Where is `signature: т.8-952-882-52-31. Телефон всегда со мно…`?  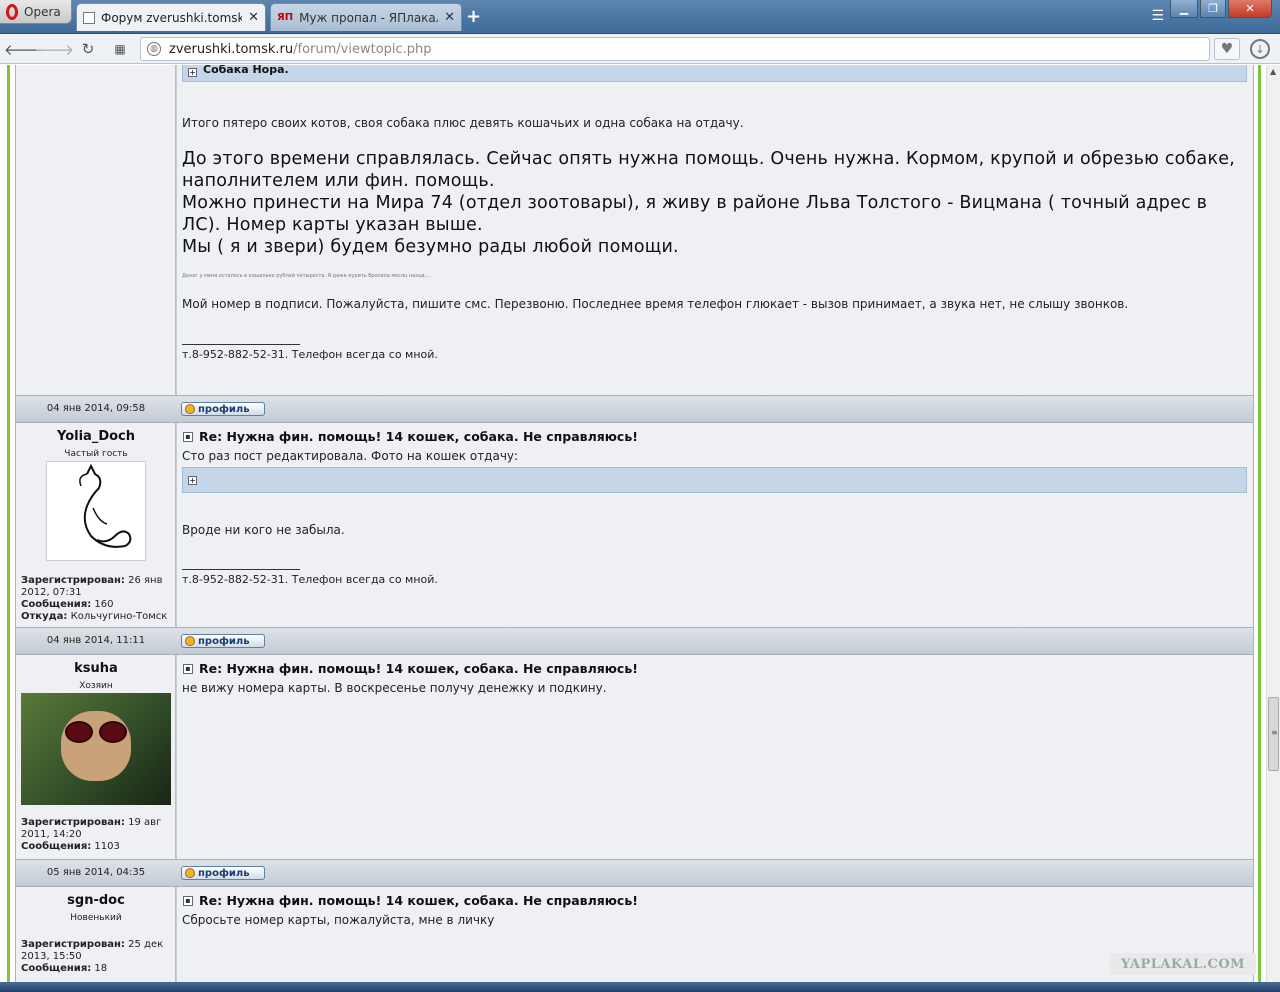 signature: т.8-952-882-52-31. Телефон всегда со мно… is located at coordinates (310, 579).